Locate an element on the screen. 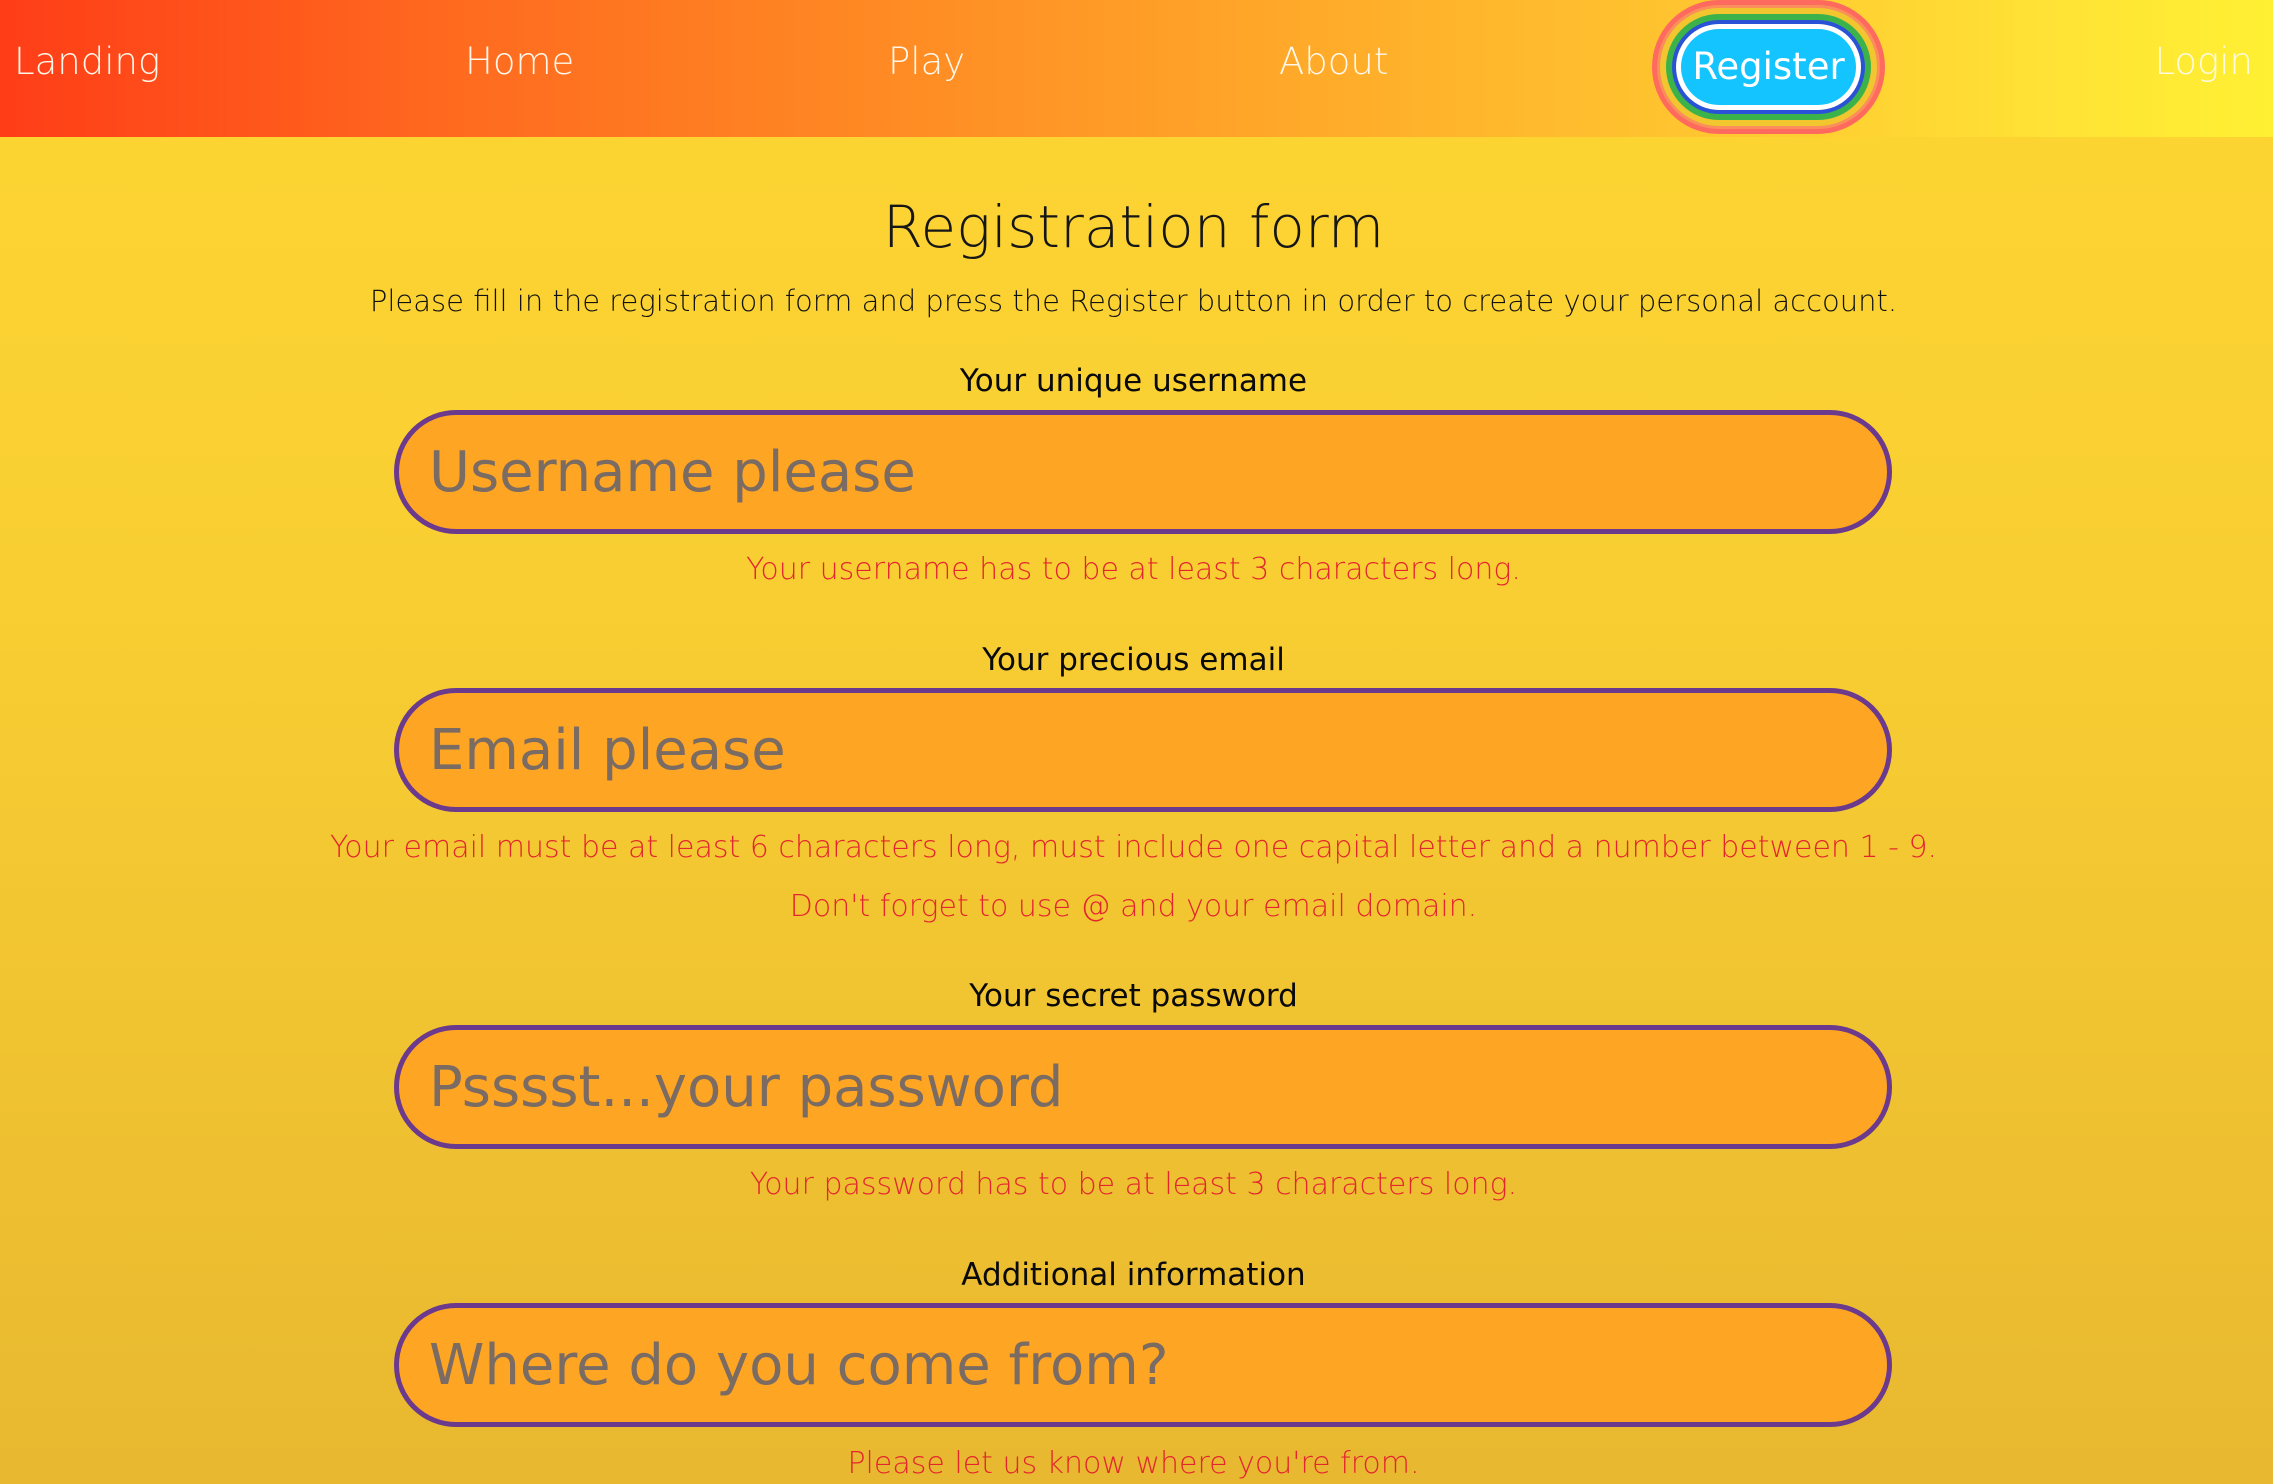 This screenshot has height=1484, width=2273. nav-register-label: Register is located at coordinates (1768, 67).